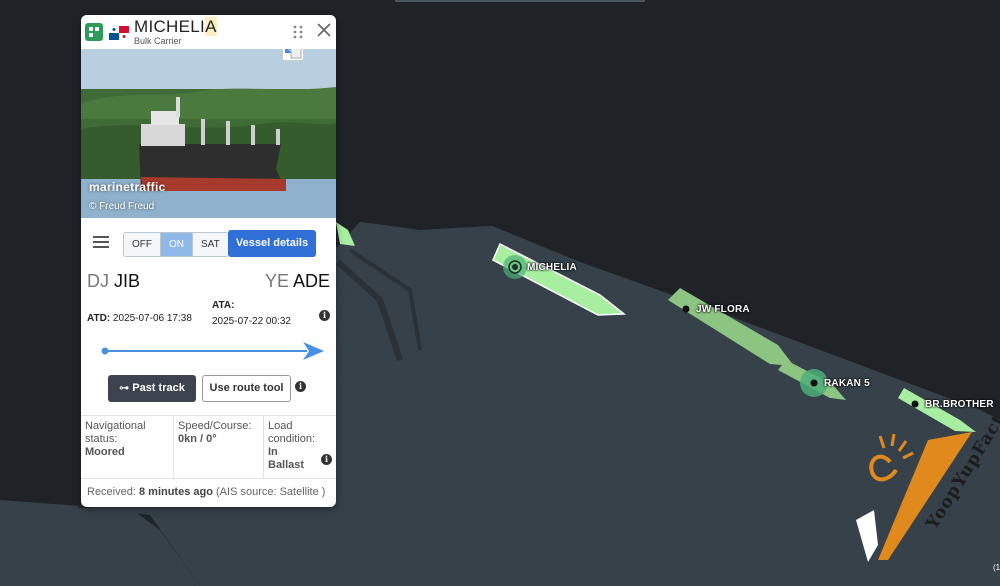 The image size is (1000, 586). I want to click on menu-icon, so click(101, 242).